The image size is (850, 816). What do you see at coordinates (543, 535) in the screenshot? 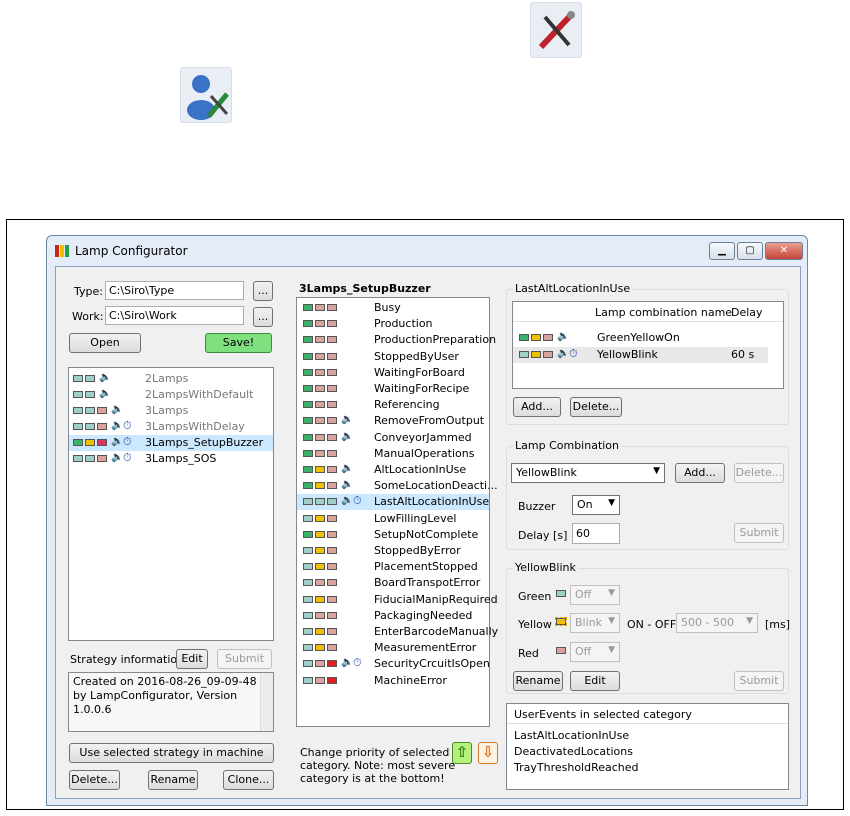
I see `delay-label: Delay [s]` at bounding box center [543, 535].